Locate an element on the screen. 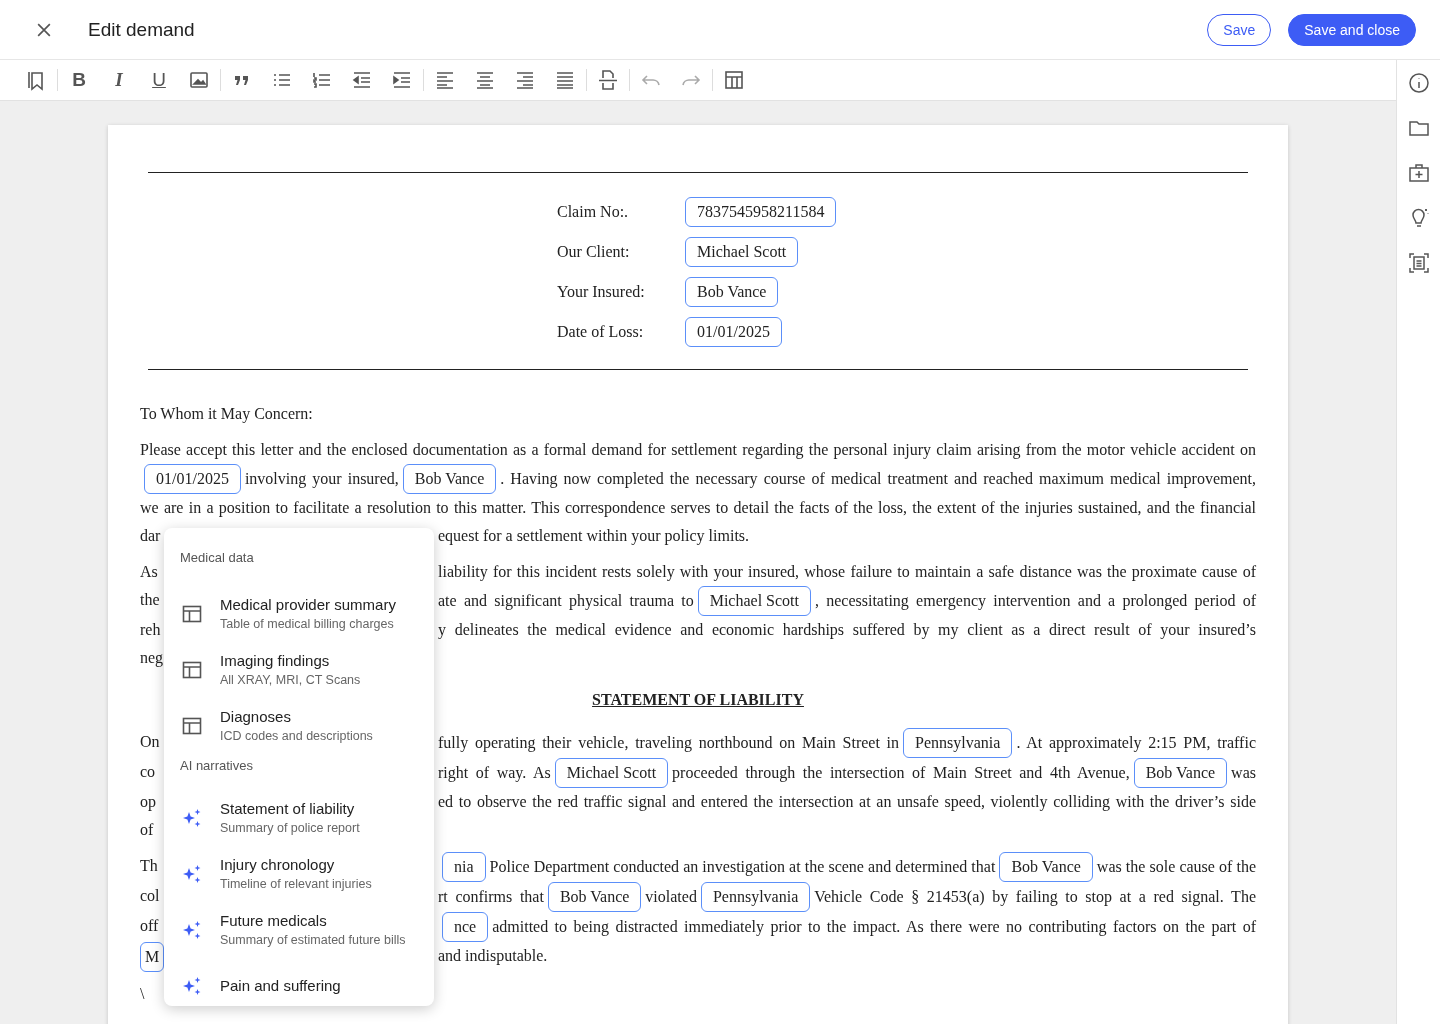 Image resolution: width=1440 pixels, height=1024 pixels. letter-text: proceeded through the intersection of Main Street and 4th Avenue, is located at coordinates (901, 772).